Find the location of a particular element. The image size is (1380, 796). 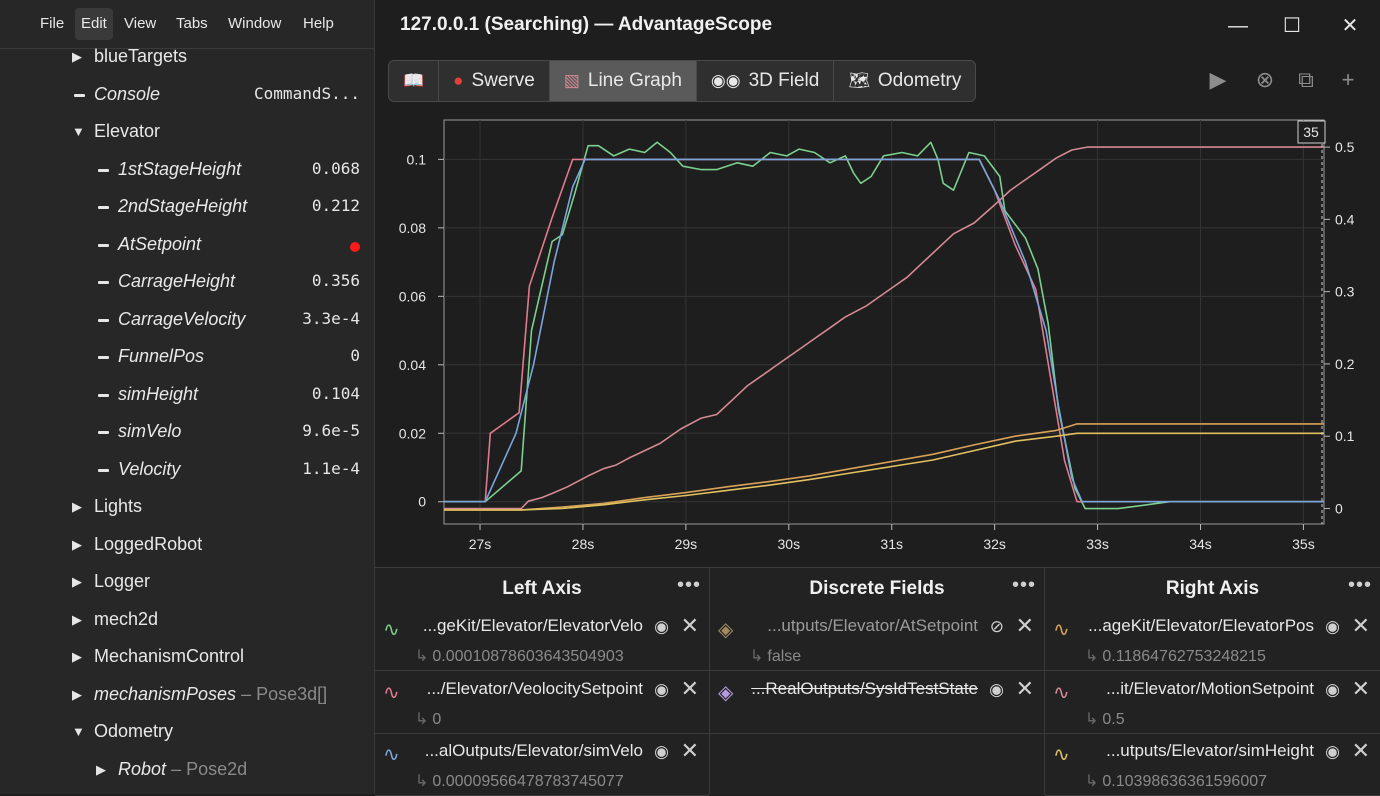

close-icon: ✕ is located at coordinates (1350, 26).